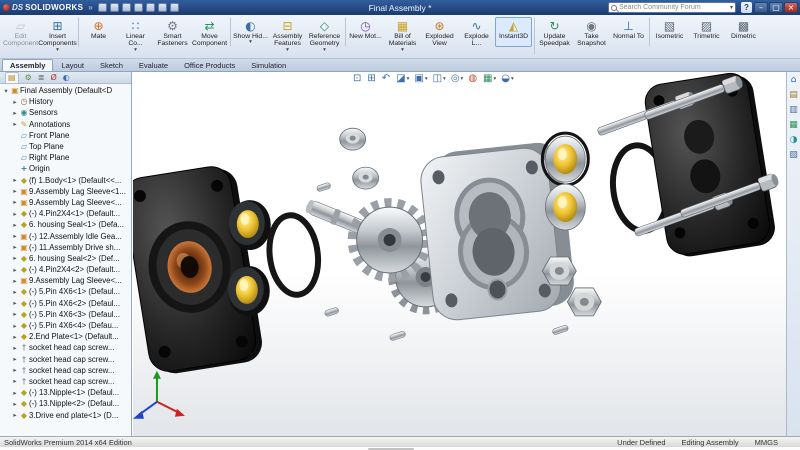  What do you see at coordinates (628, 32) in the screenshot?
I see `normal-to-button: ⊥ Normal To` at bounding box center [628, 32].